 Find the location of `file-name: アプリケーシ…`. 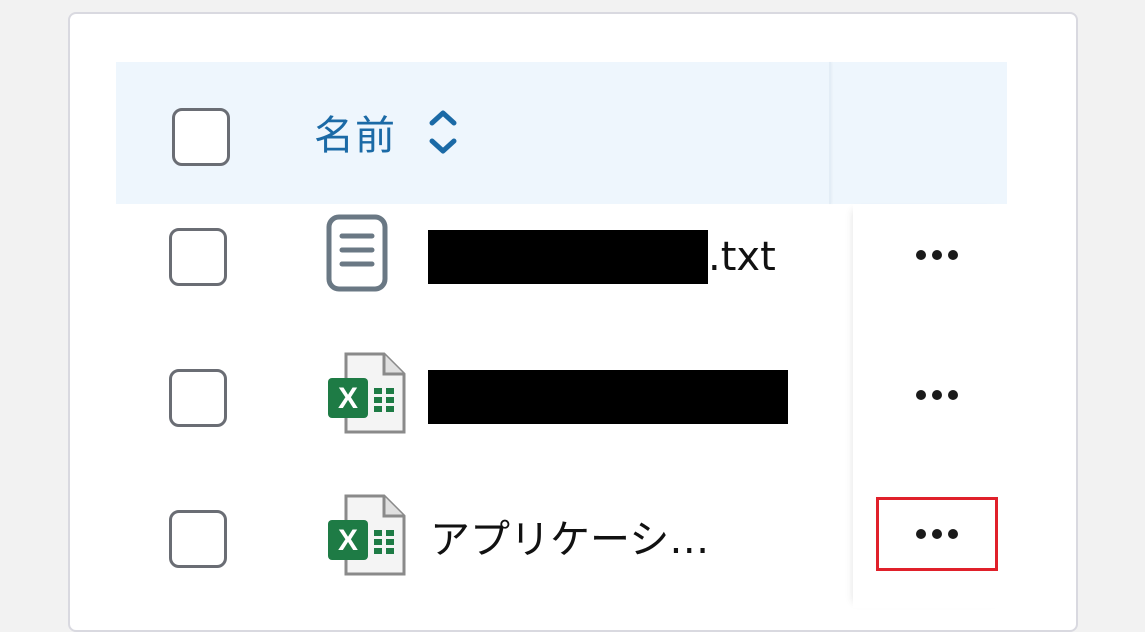

file-name: アプリケーシ… is located at coordinates (569, 536).